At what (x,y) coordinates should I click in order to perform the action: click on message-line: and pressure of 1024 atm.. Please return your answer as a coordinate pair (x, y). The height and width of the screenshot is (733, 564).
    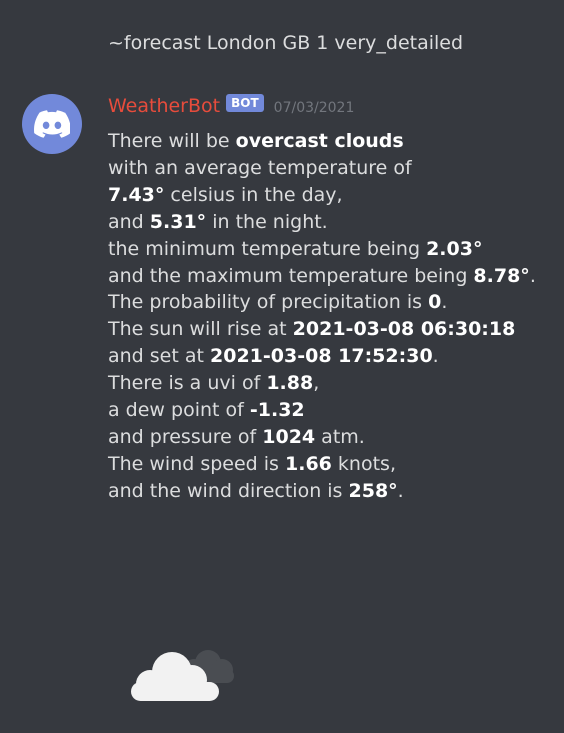
    Looking at the image, I should click on (236, 436).